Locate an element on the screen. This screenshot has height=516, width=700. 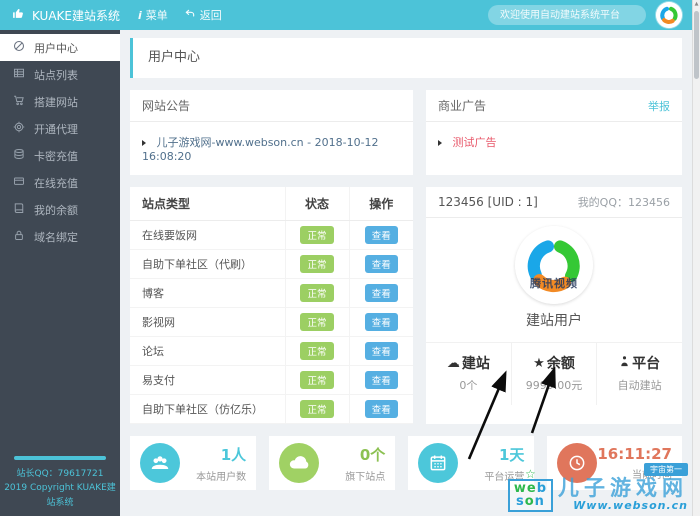
profile-uid: 123456 [UID : 1] is located at coordinates (488, 202).